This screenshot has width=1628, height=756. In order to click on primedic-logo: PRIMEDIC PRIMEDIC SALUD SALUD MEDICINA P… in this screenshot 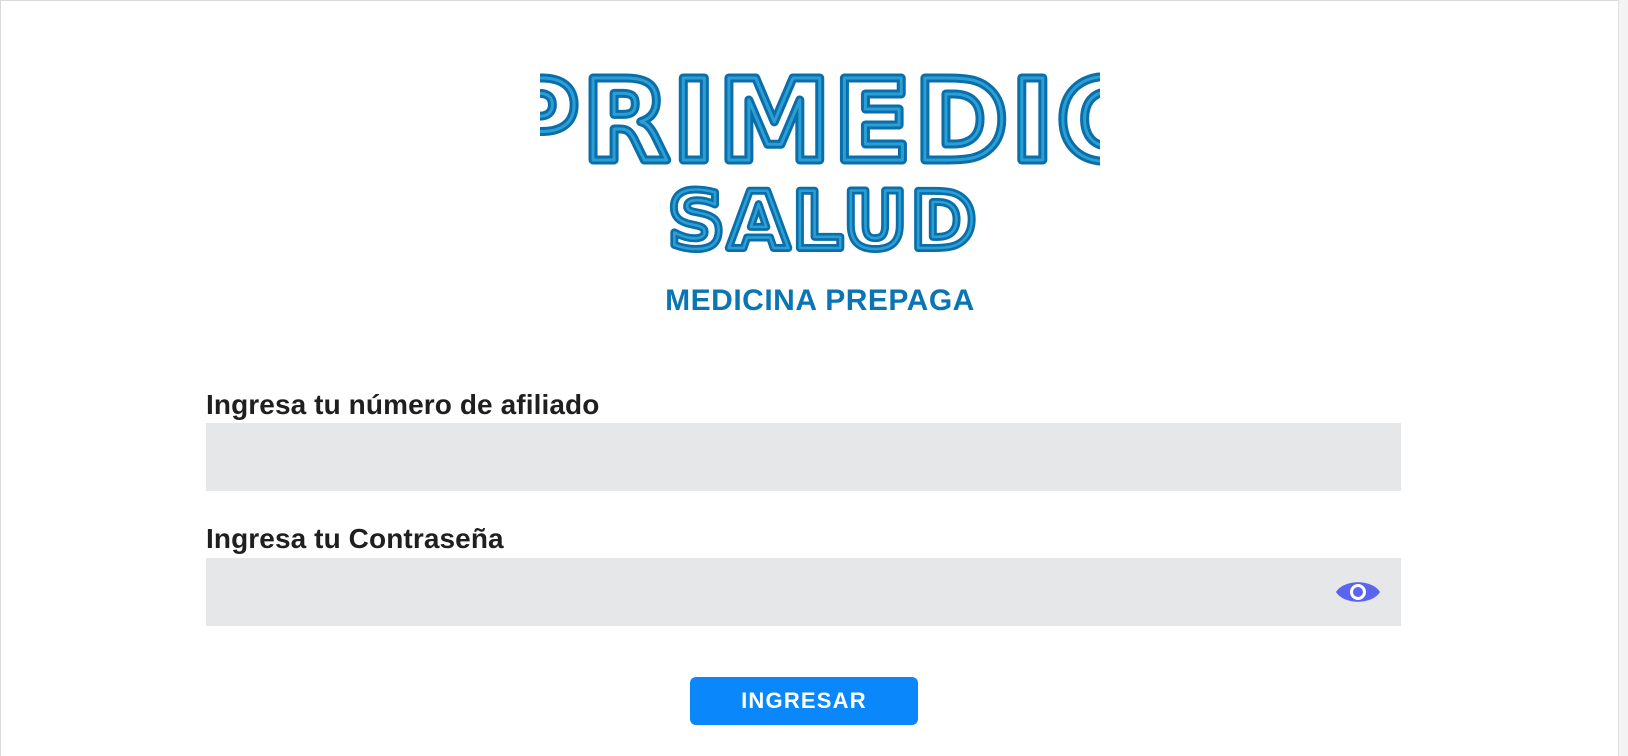, I will do `click(820, 188)`.